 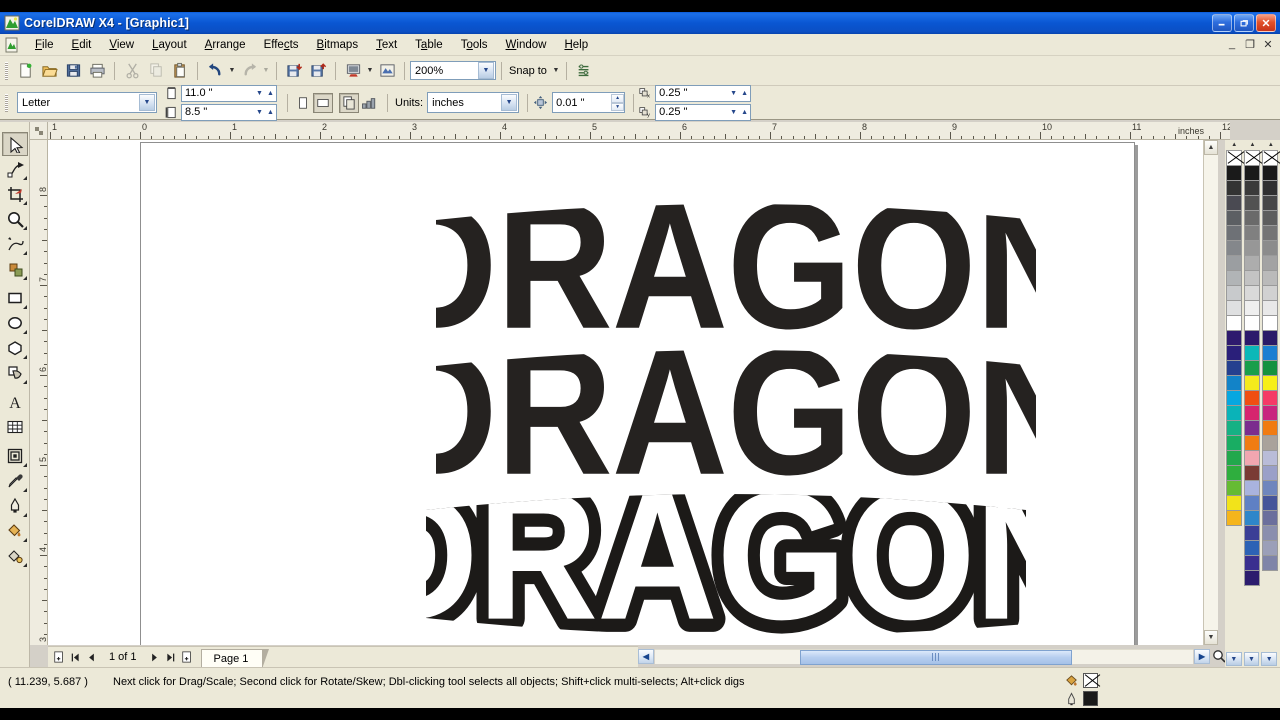 I want to click on add-page-before-button, so click(x=59, y=657).